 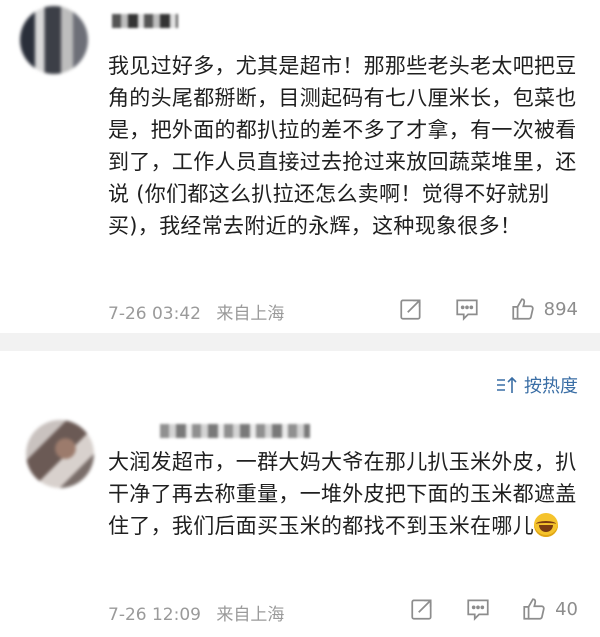 I want to click on sort-button: 按热度, so click(x=537, y=385).